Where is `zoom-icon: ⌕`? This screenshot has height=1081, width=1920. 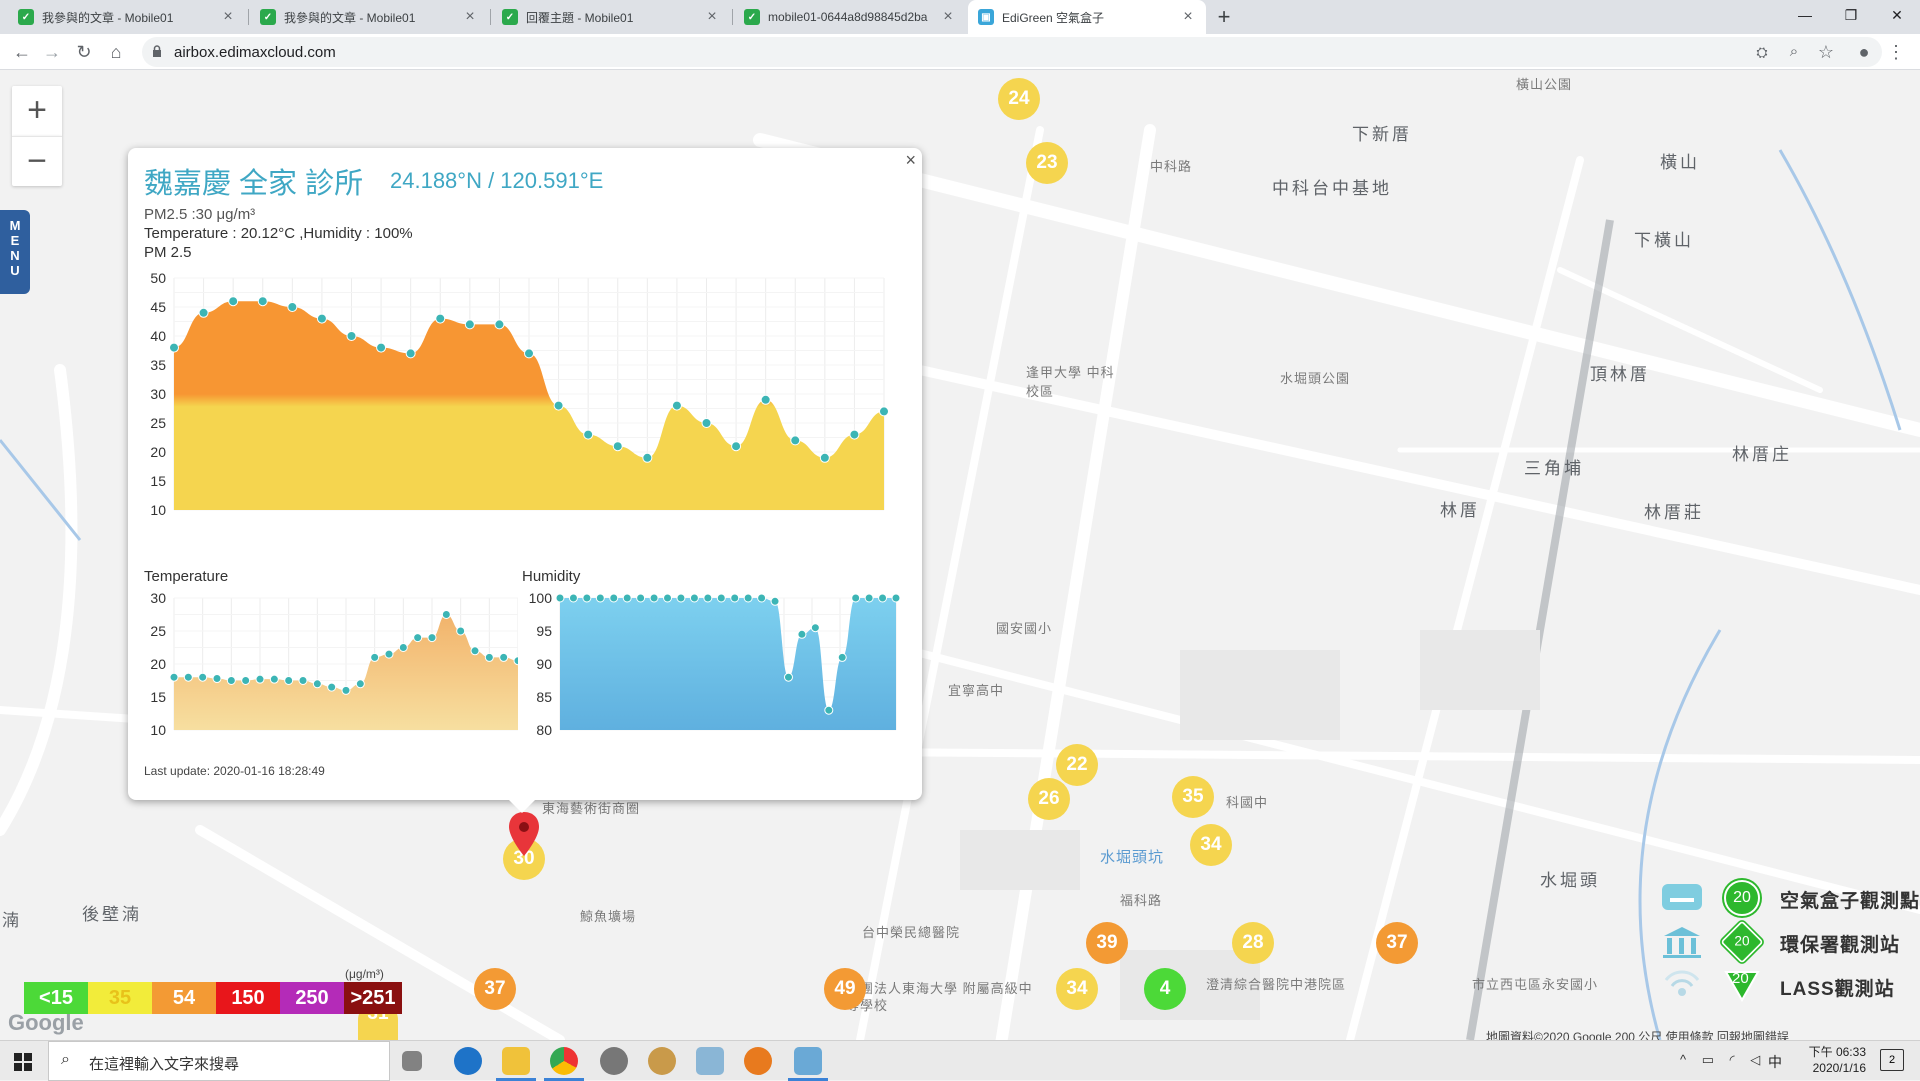
zoom-icon: ⌕ is located at coordinates (1794, 52).